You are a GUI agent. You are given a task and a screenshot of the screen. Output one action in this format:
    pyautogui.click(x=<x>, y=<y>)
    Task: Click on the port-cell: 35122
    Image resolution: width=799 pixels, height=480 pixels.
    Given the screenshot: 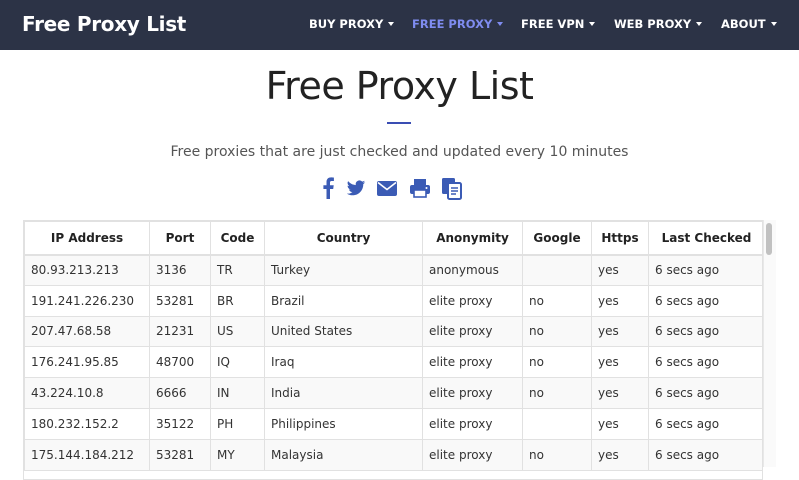 What is the action you would take?
    pyautogui.click(x=180, y=423)
    